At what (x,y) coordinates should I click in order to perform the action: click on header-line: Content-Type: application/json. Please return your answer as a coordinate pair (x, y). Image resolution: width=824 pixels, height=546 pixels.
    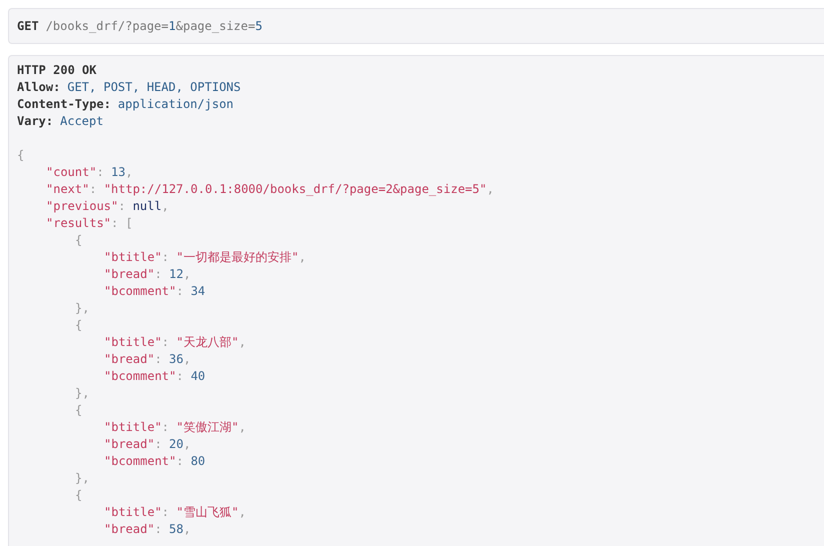
    Looking at the image, I should click on (125, 104).